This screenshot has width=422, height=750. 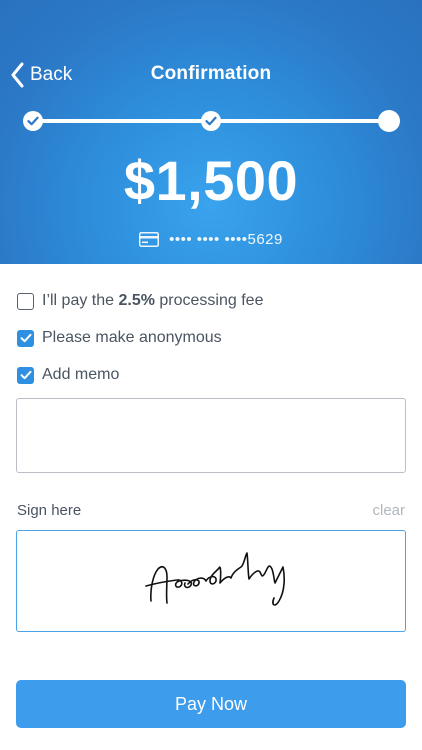 I want to click on clear-signature-button: clear, so click(x=388, y=510).